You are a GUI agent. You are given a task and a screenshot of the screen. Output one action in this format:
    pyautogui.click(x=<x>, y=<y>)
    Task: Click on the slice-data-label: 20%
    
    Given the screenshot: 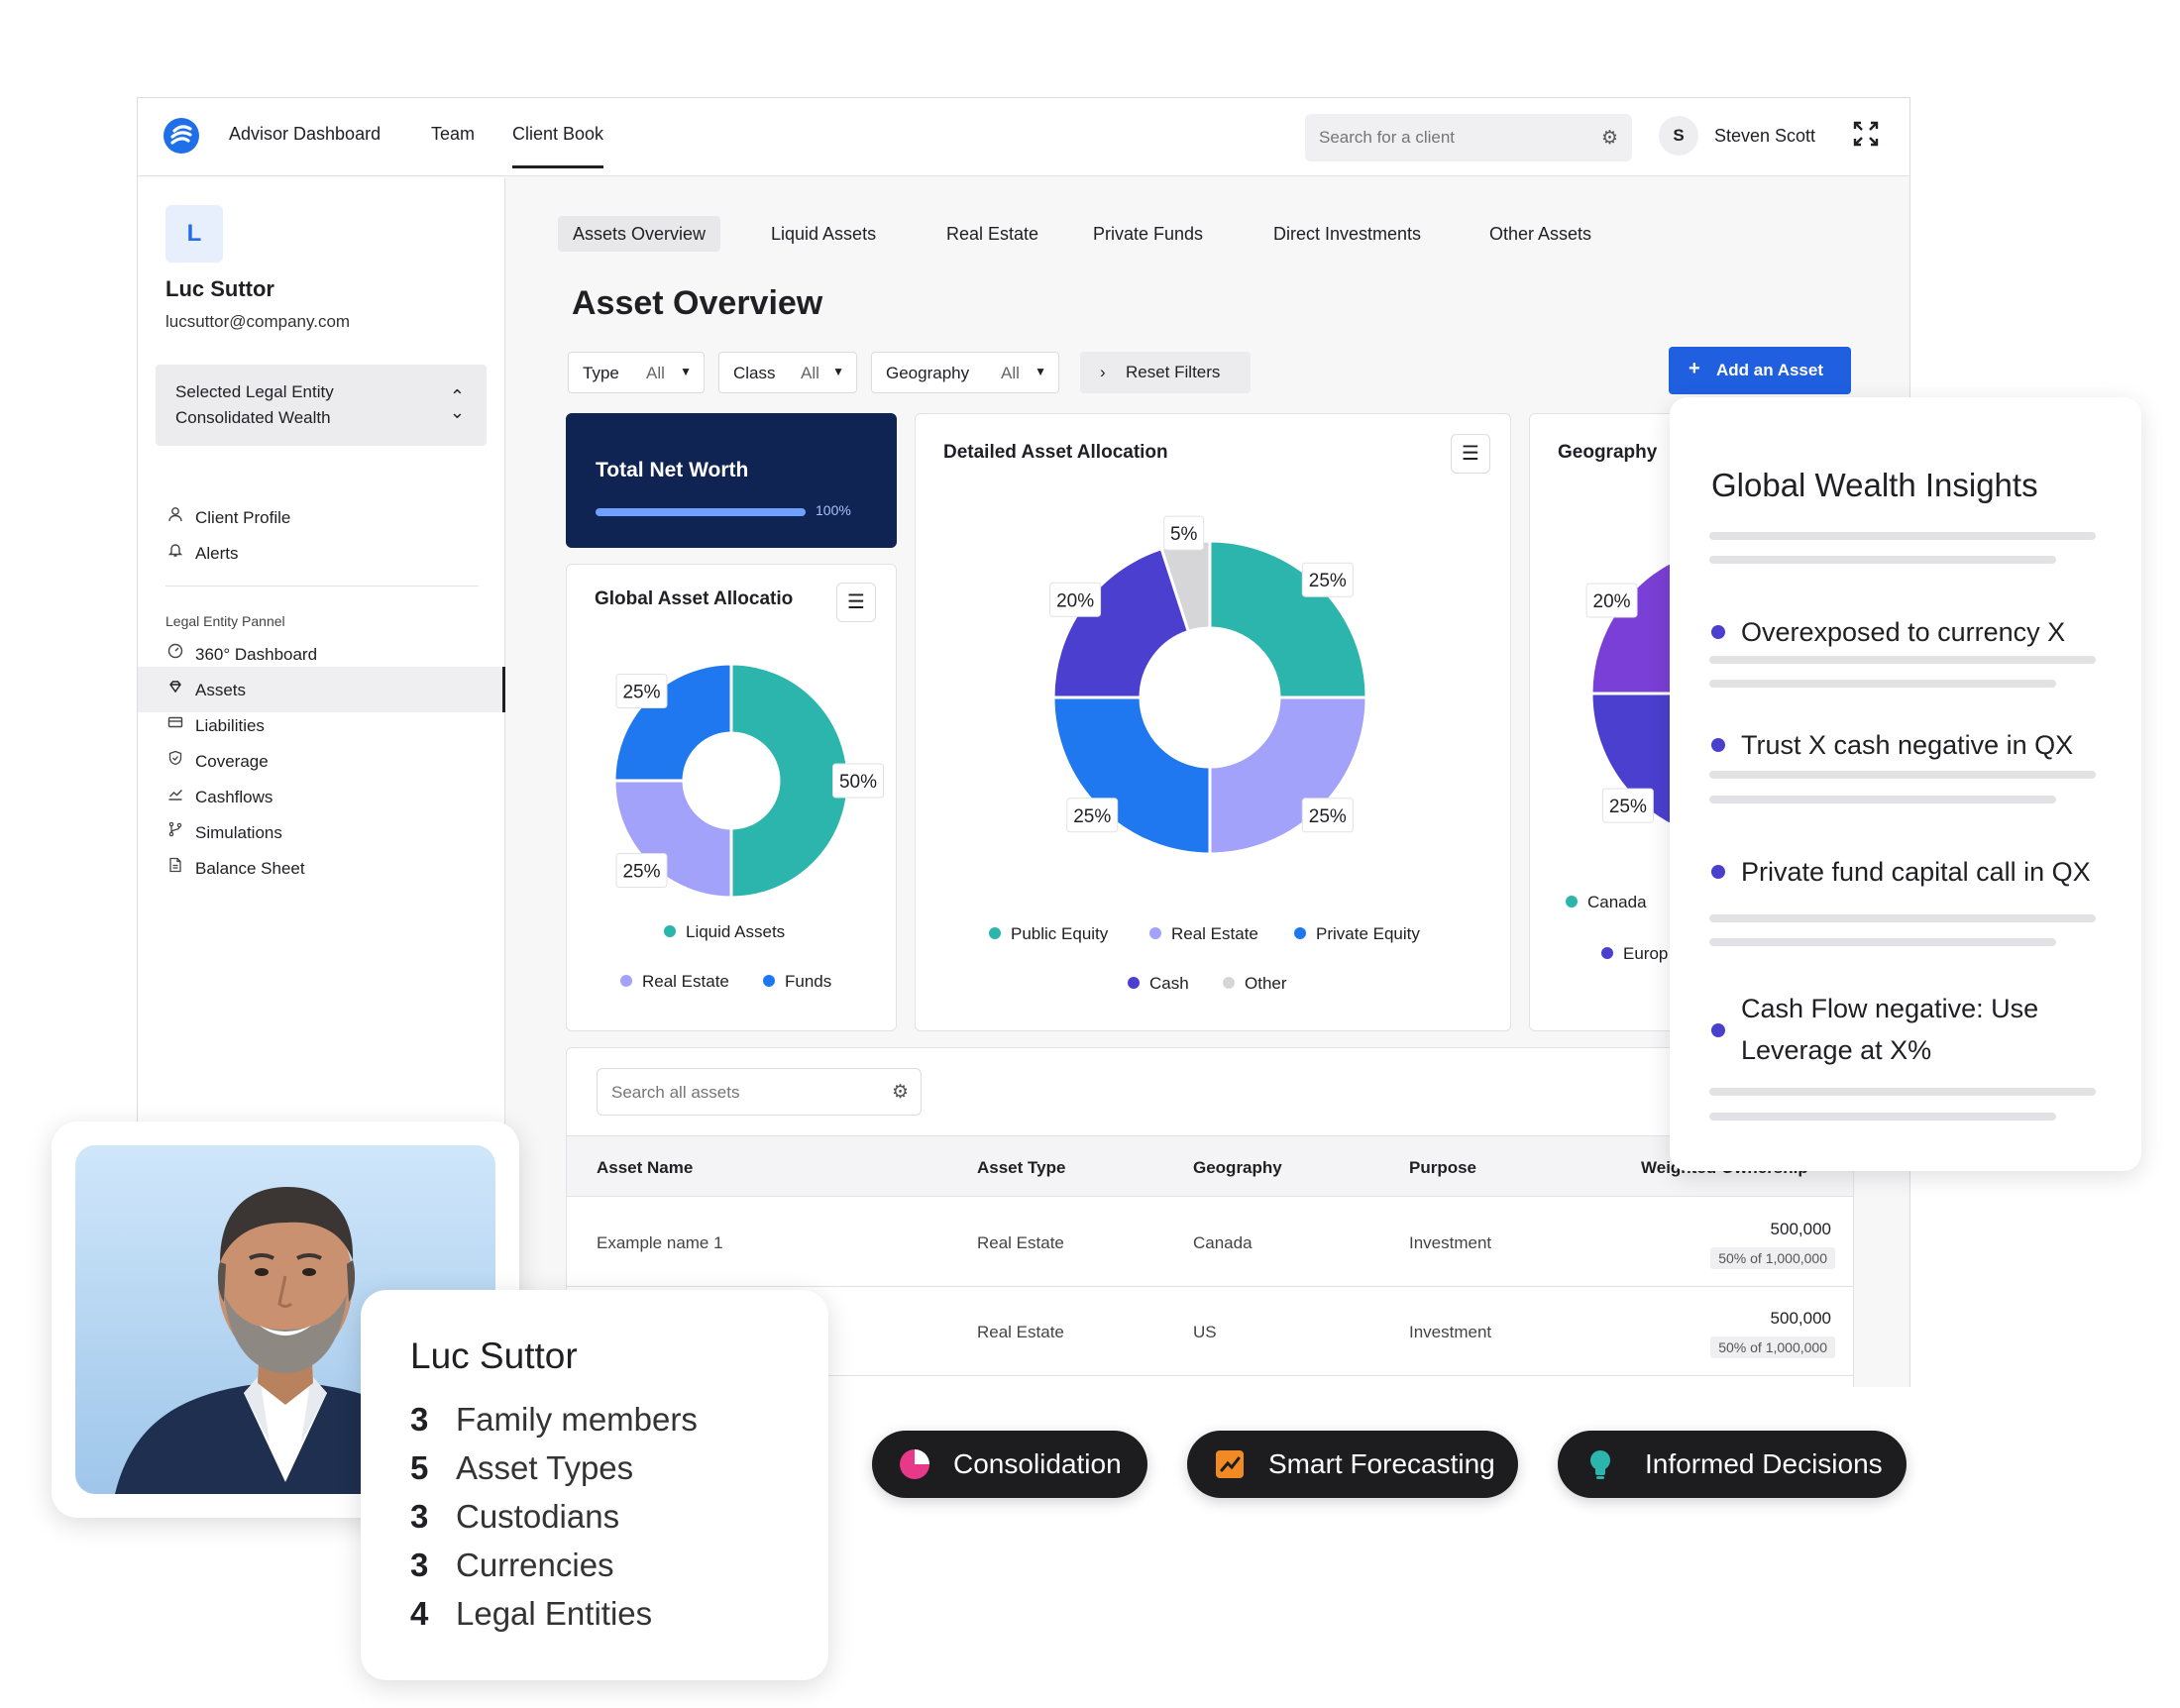 What is the action you would take?
    pyautogui.click(x=1075, y=599)
    